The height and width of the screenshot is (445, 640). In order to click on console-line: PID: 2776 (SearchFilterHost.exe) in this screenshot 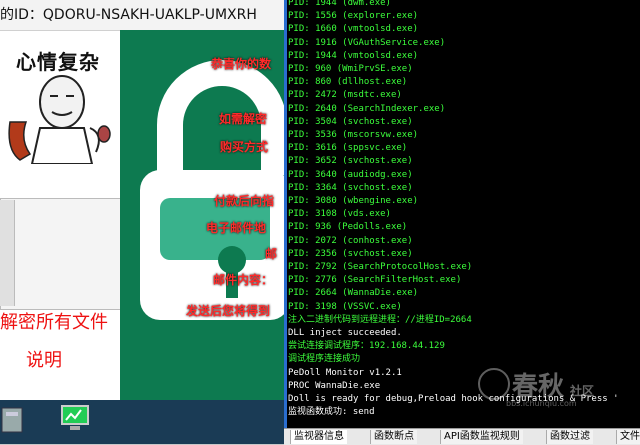, I will do `click(375, 280)`.